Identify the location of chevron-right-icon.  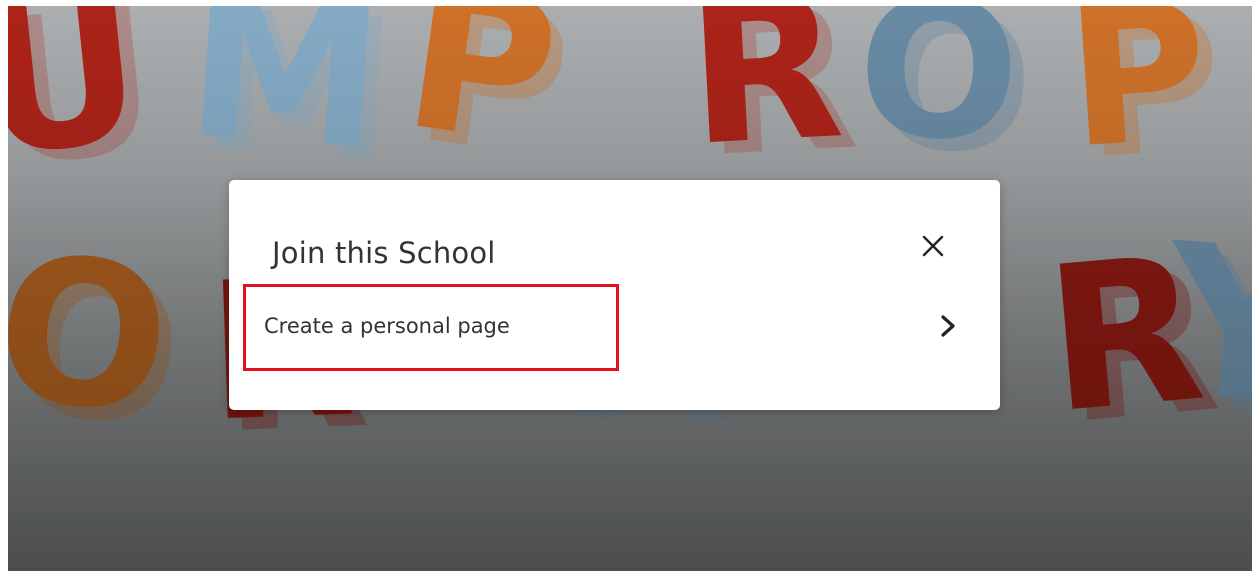
(948, 326).